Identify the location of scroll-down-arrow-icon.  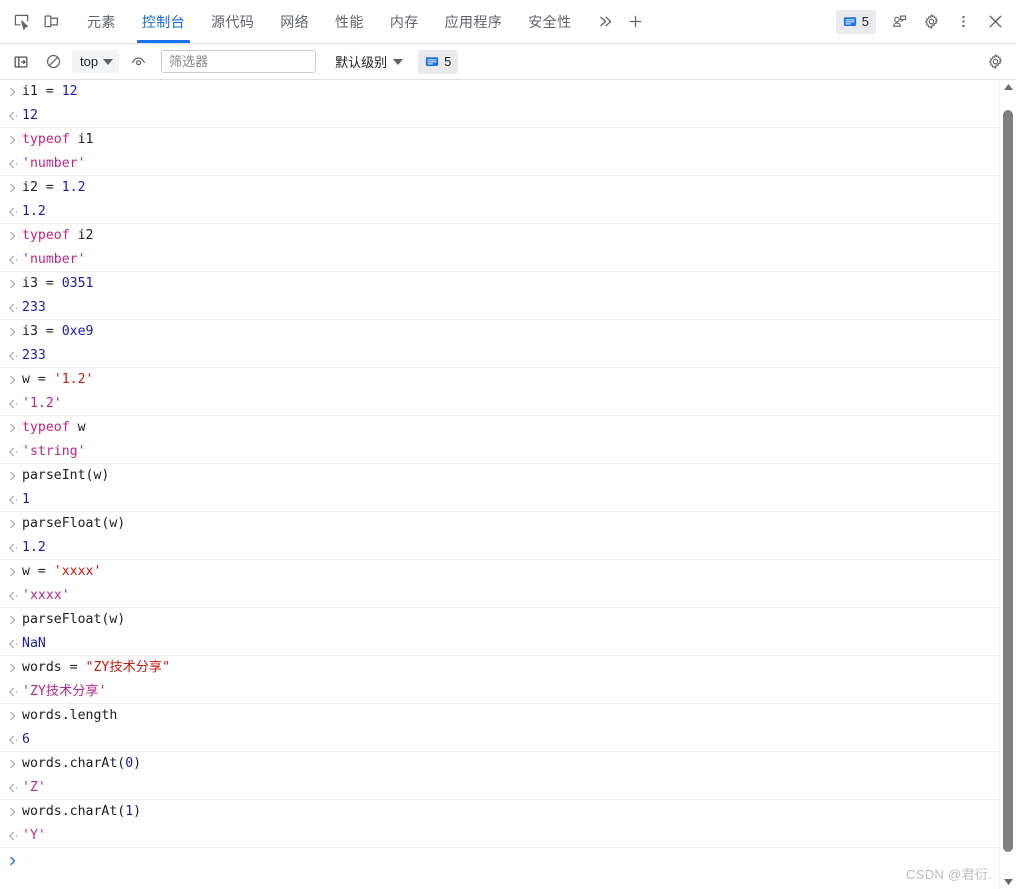
(1008, 882).